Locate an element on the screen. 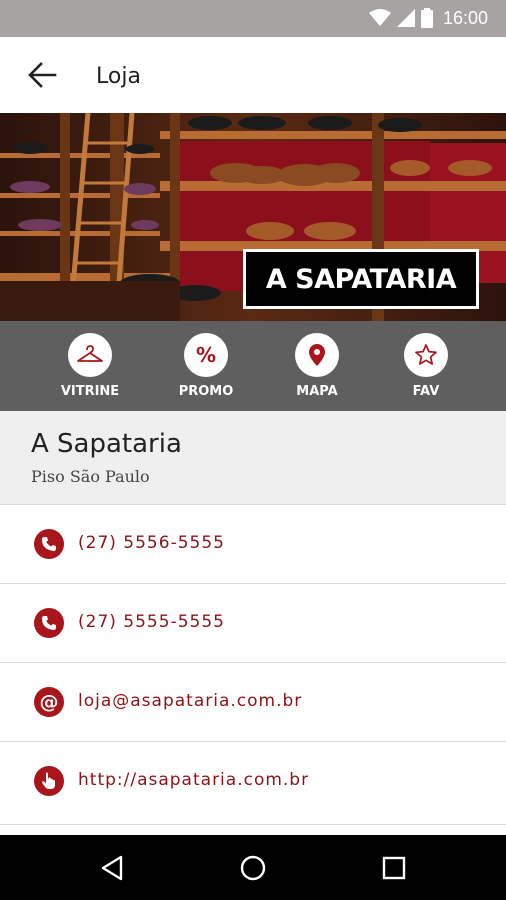  contact-row-phone-1: (27) 5556-5555 is located at coordinates (253, 543).